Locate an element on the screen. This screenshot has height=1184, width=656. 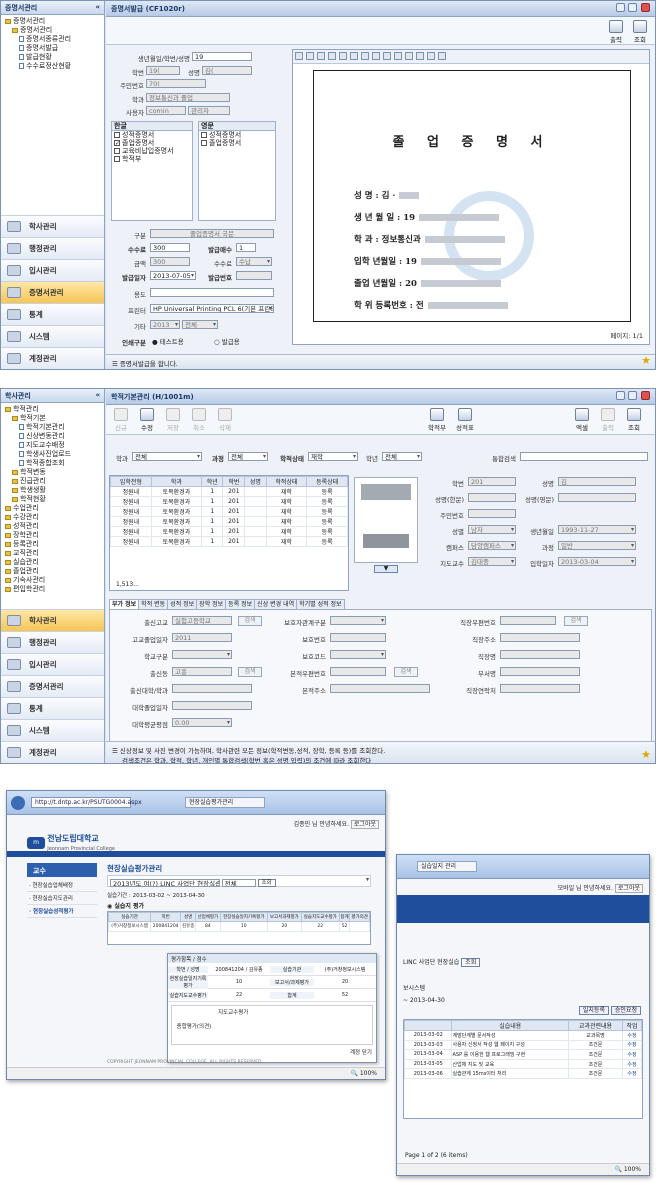
unified-search-input is located at coordinates (584, 456).